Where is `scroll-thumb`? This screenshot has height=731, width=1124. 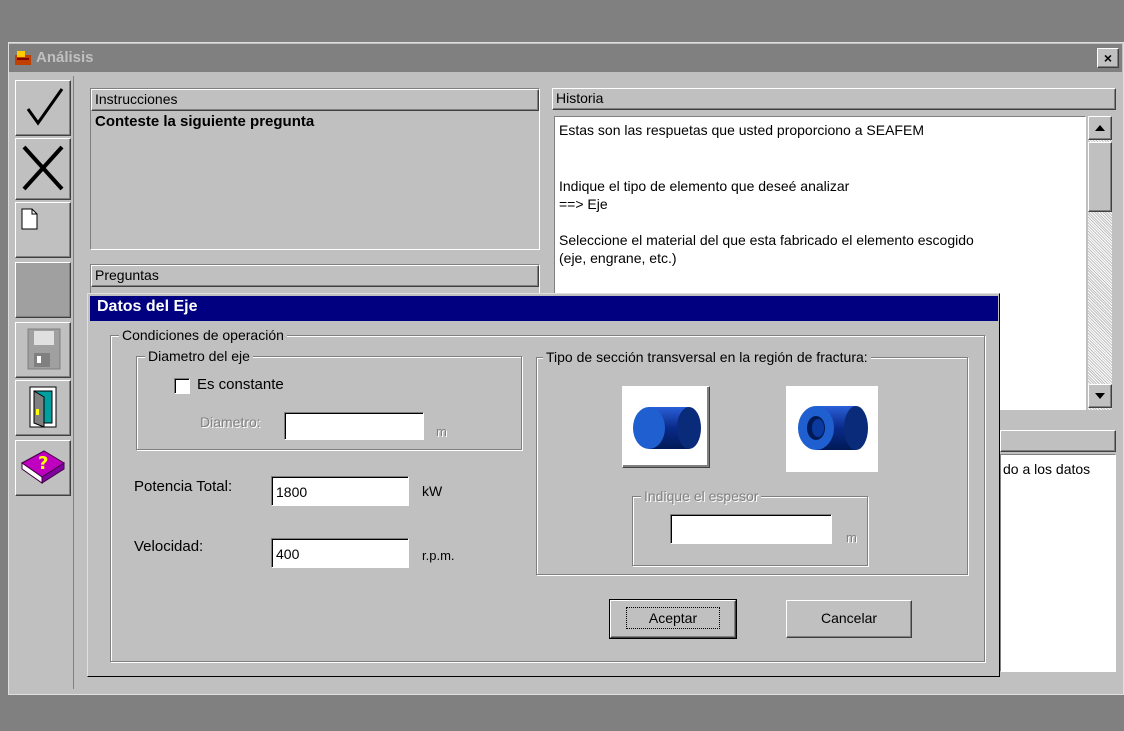 scroll-thumb is located at coordinates (1100, 177).